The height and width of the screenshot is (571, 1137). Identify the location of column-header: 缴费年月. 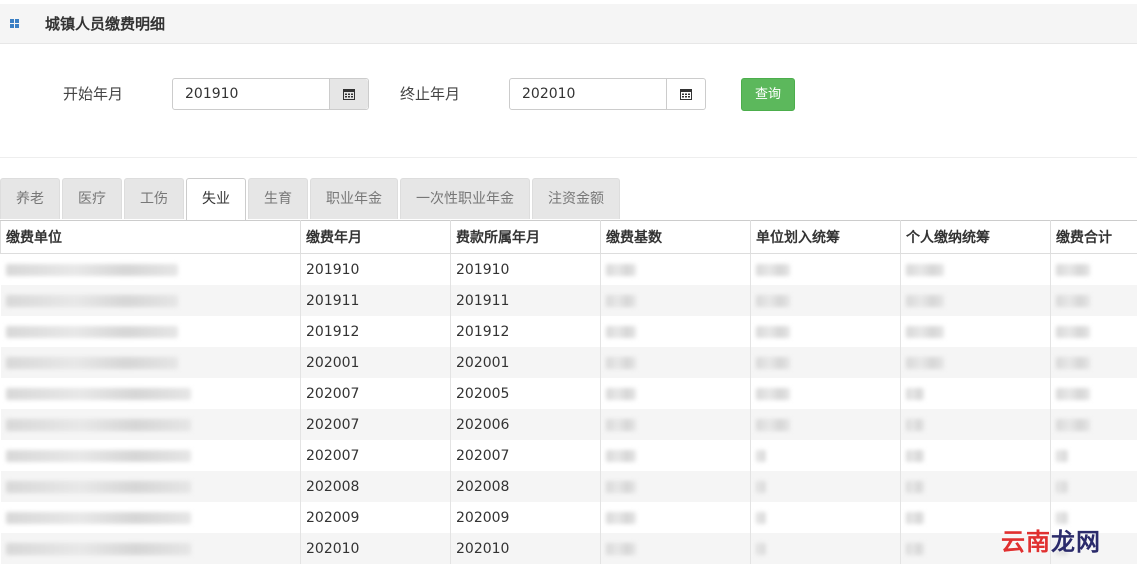
(375, 237).